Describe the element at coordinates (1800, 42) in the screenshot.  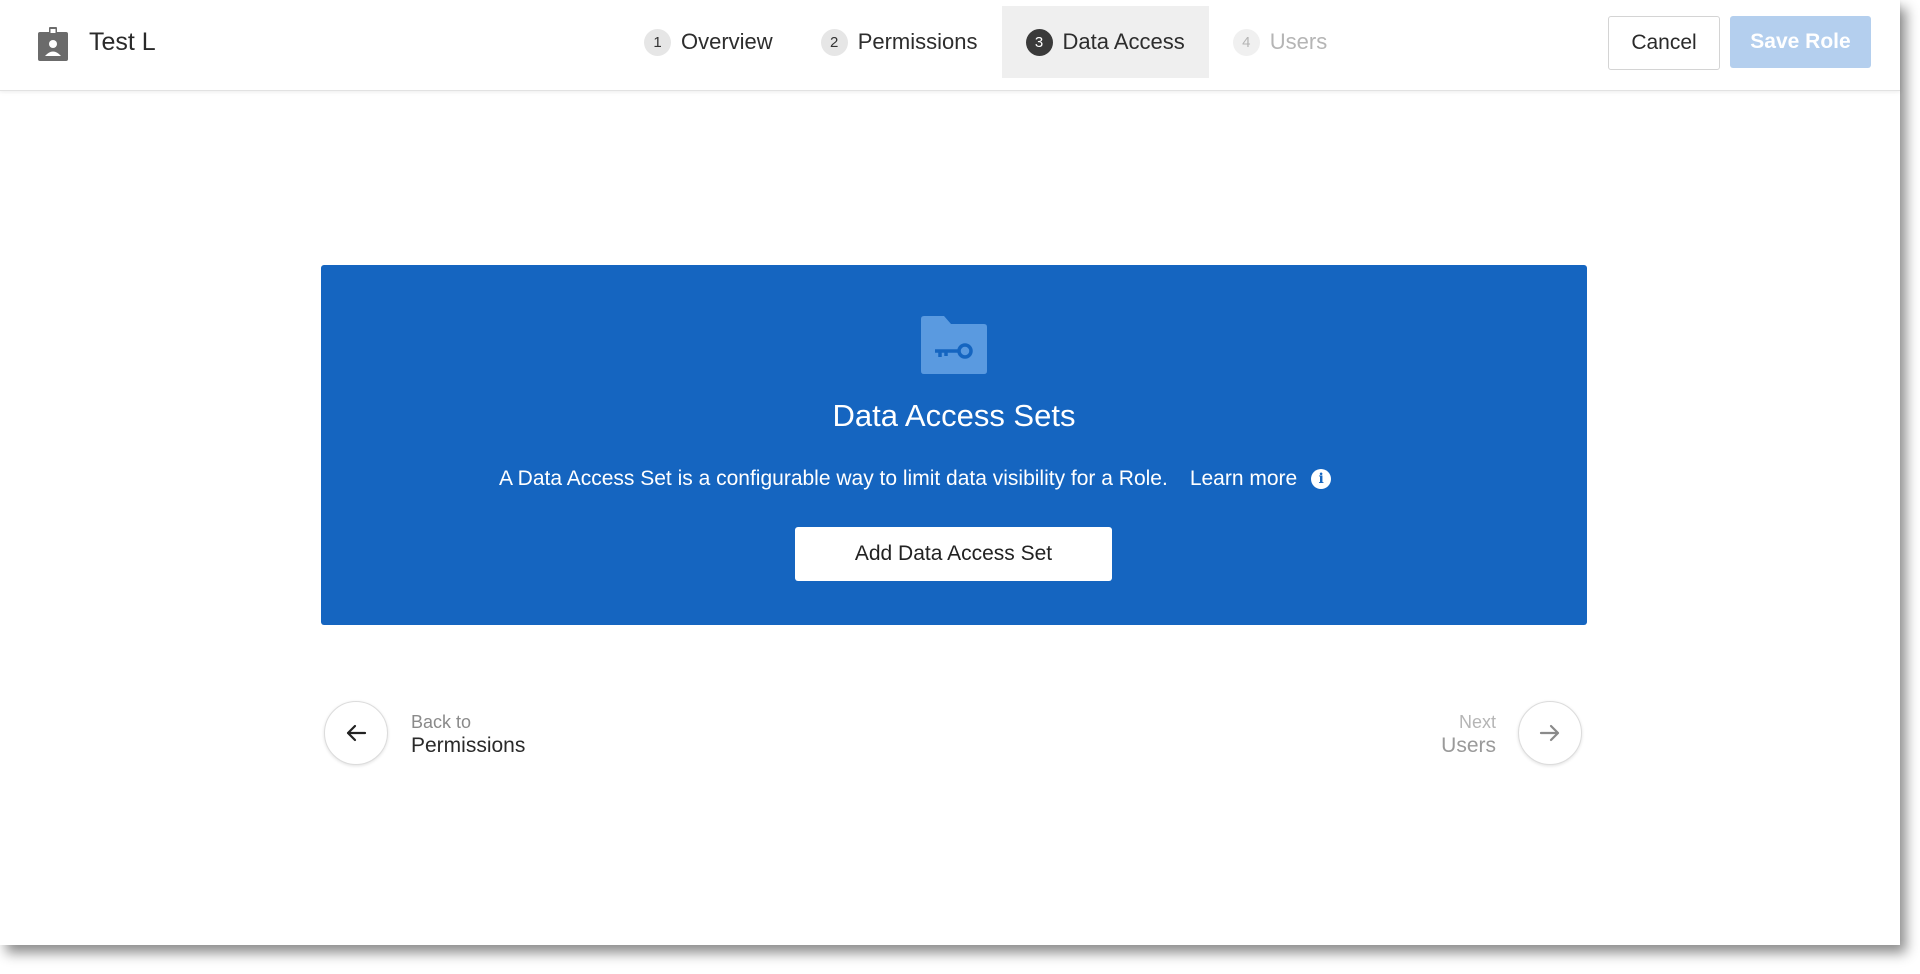
I see `save-role-button: Save Role` at that location.